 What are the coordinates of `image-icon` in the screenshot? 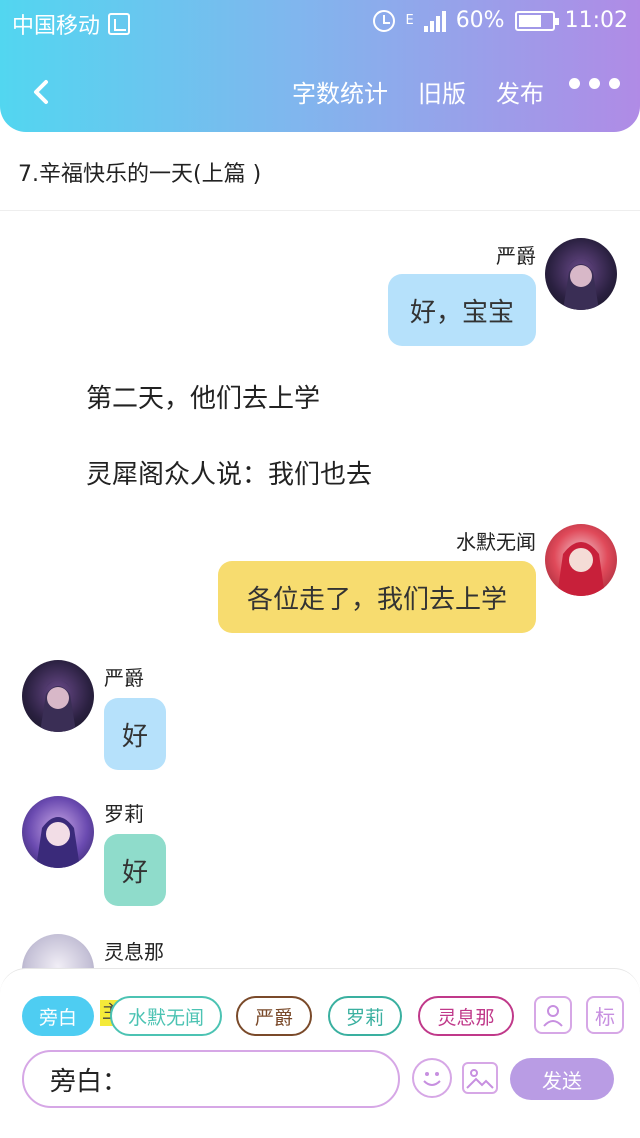 It's located at (480, 1078).